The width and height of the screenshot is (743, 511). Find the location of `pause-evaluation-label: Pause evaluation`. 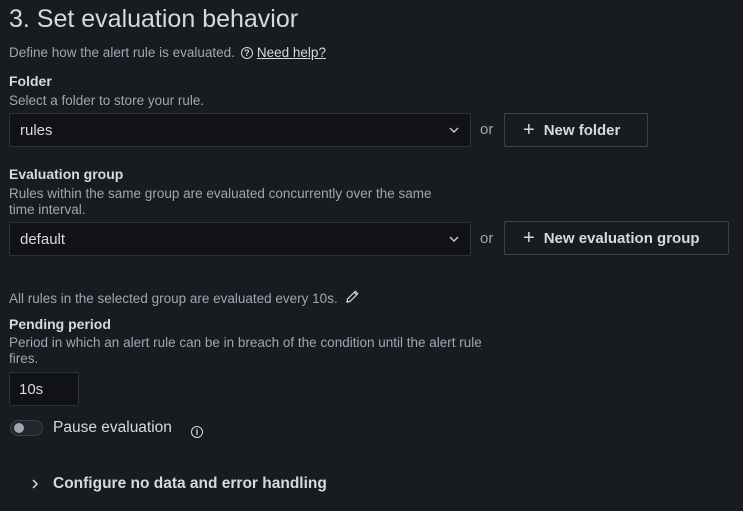

pause-evaluation-label: Pause evaluation is located at coordinates (112, 427).